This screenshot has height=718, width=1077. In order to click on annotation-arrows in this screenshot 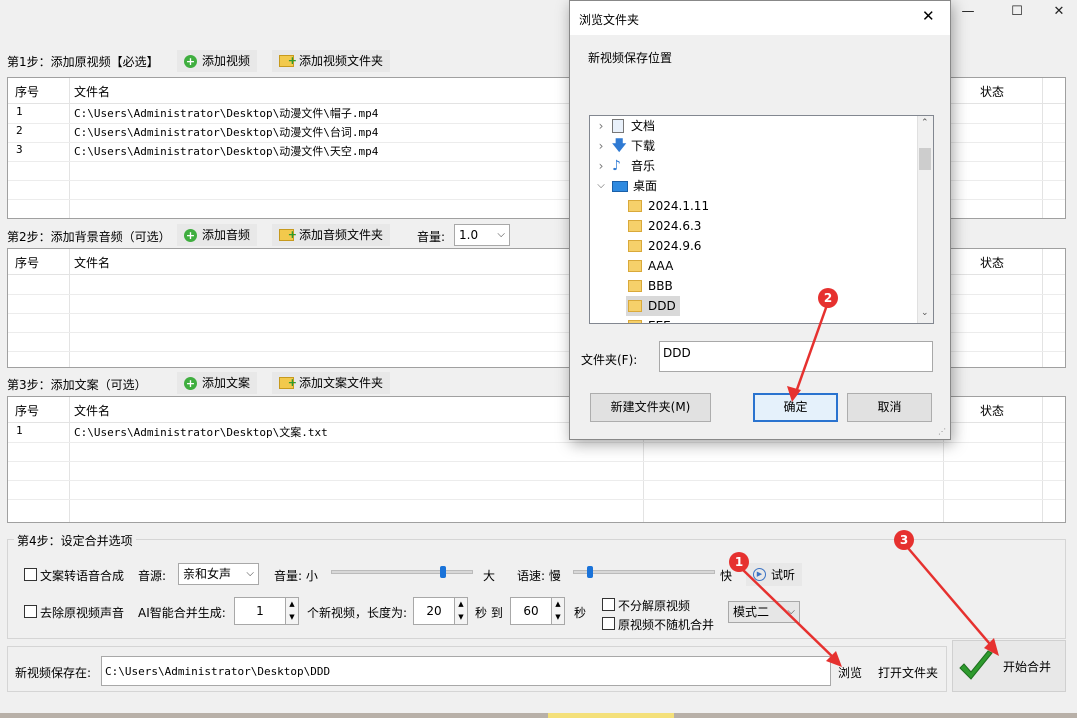, I will do `click(869, 485)`.